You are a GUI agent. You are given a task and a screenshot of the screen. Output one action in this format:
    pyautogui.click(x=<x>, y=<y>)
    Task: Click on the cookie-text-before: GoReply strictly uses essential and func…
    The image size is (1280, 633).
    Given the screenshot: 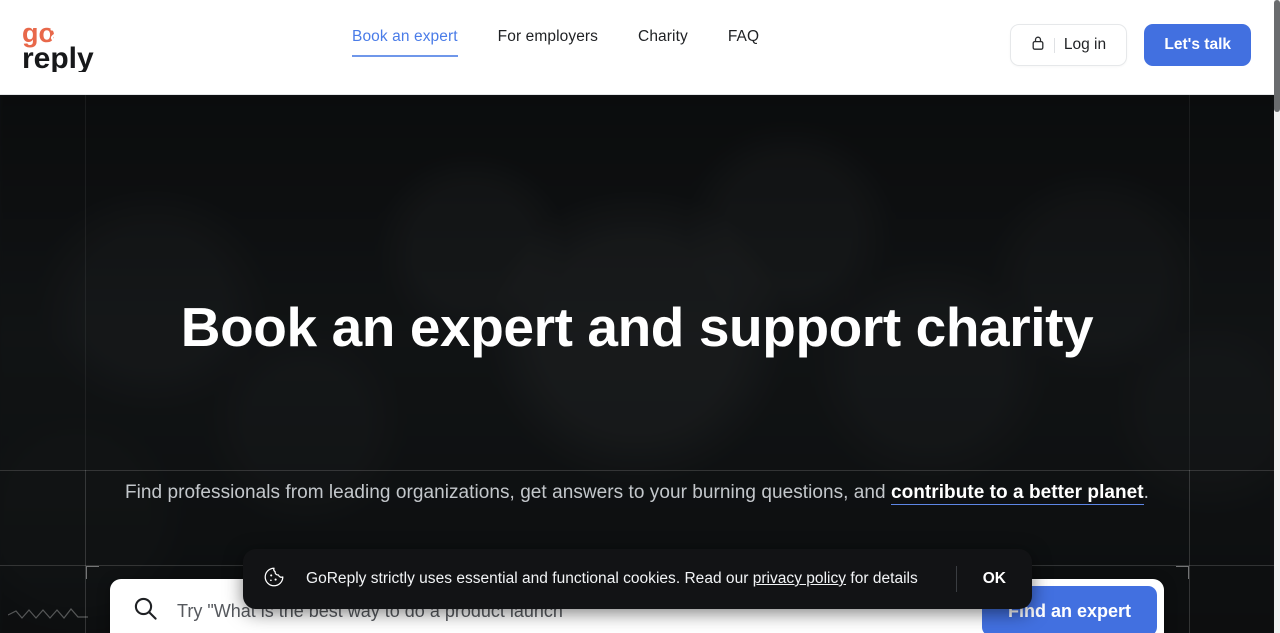 What is the action you would take?
    pyautogui.click(x=529, y=578)
    